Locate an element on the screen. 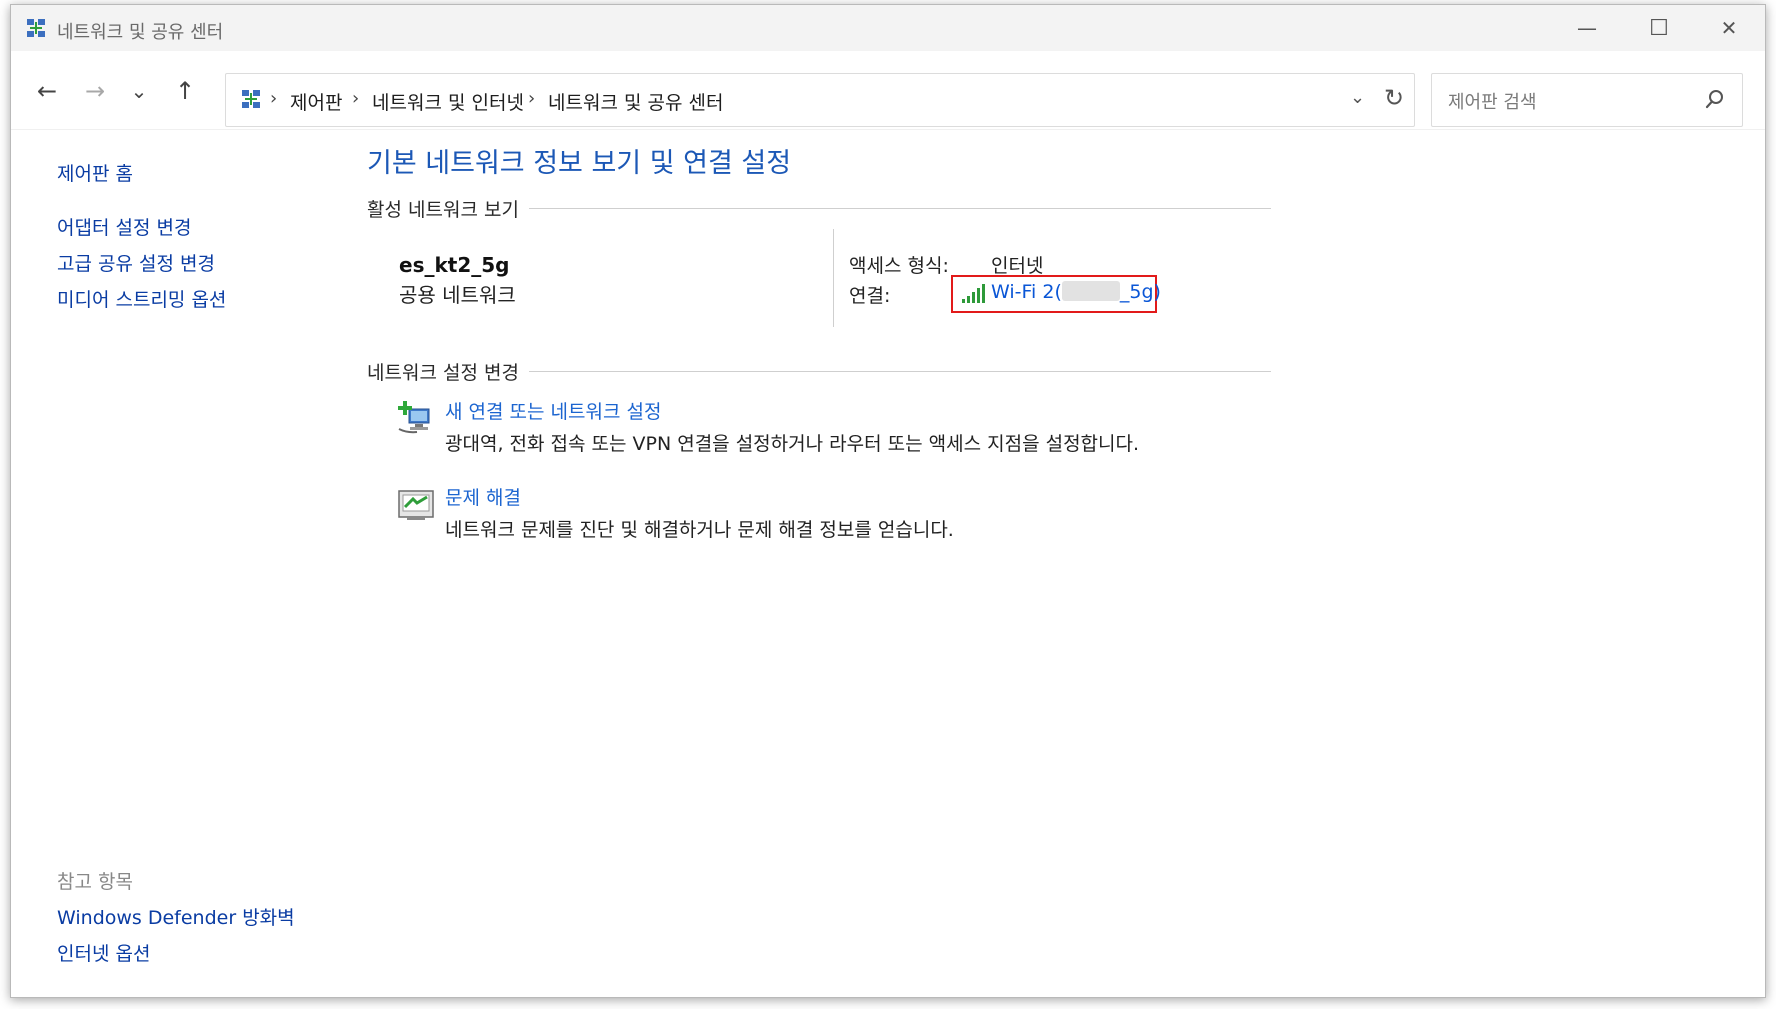  network-name: es_kt2_5g is located at coordinates (454, 265).